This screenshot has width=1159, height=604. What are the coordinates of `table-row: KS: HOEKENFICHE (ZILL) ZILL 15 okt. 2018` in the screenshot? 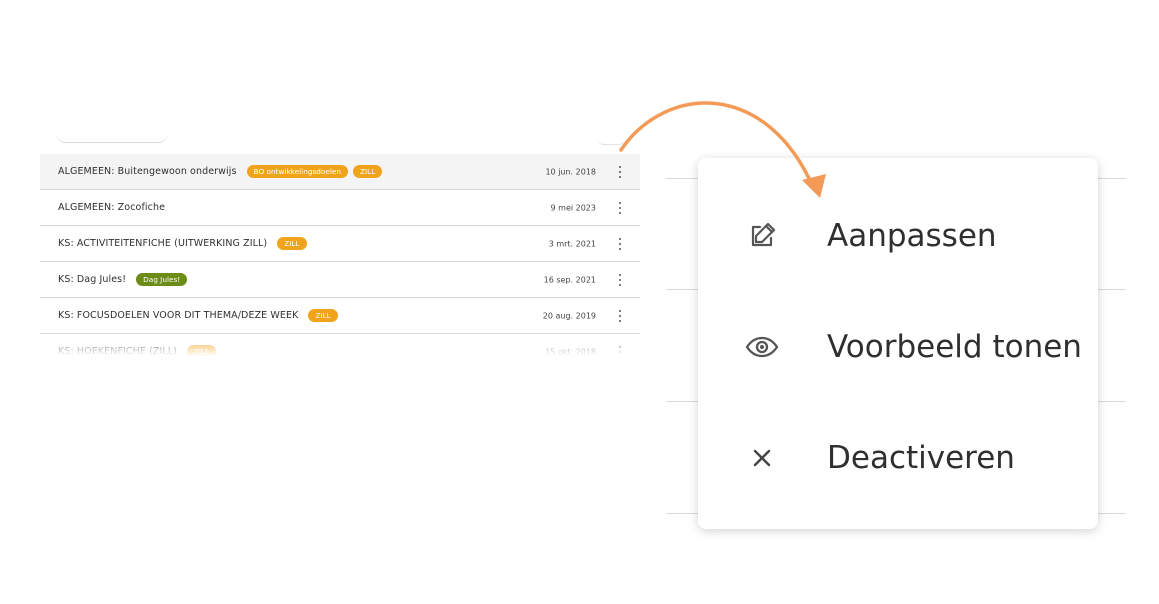 It's located at (340, 345).